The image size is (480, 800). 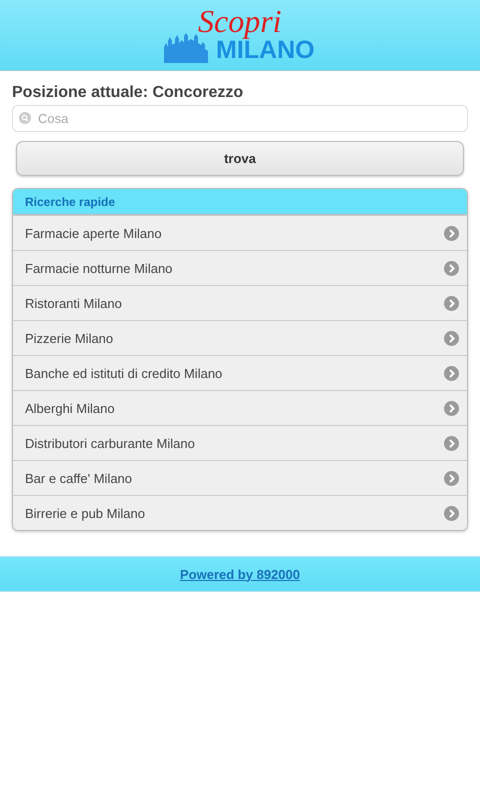 I want to click on list-item: Farmacie notturne Milano, so click(x=240, y=267).